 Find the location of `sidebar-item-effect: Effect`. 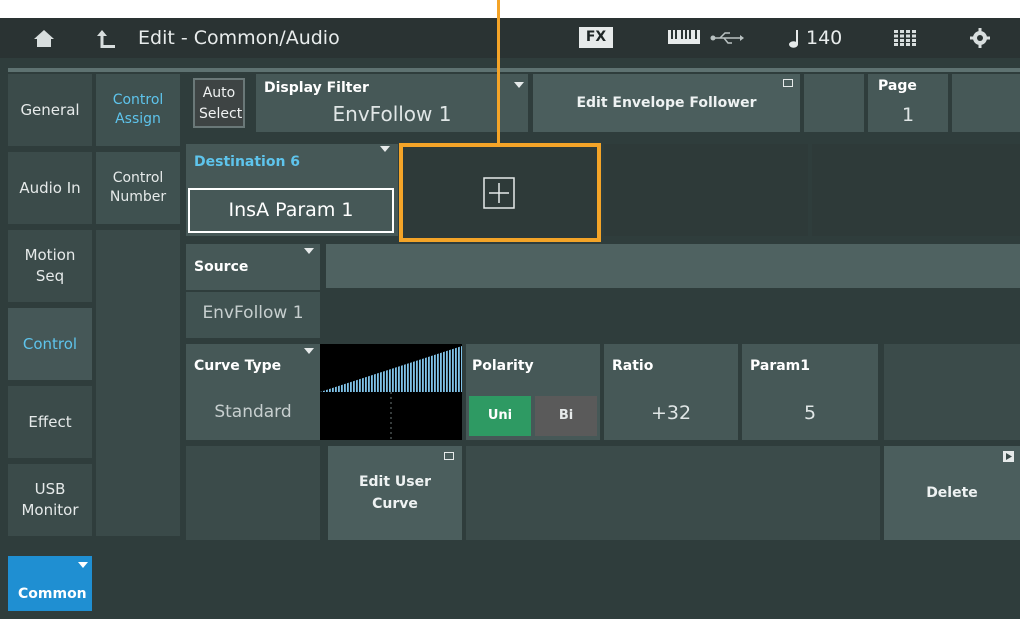

sidebar-item-effect: Effect is located at coordinates (50, 422).